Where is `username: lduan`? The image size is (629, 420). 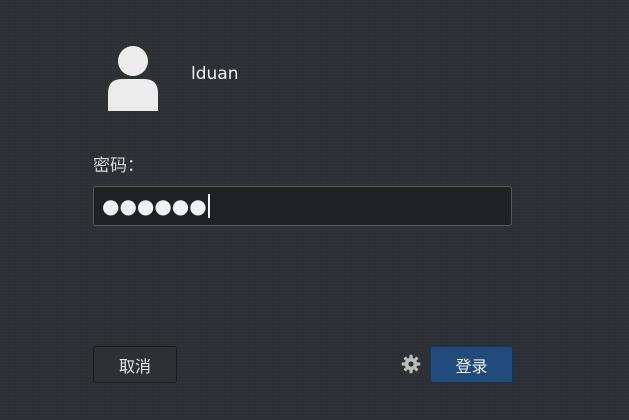 username: lduan is located at coordinates (215, 74).